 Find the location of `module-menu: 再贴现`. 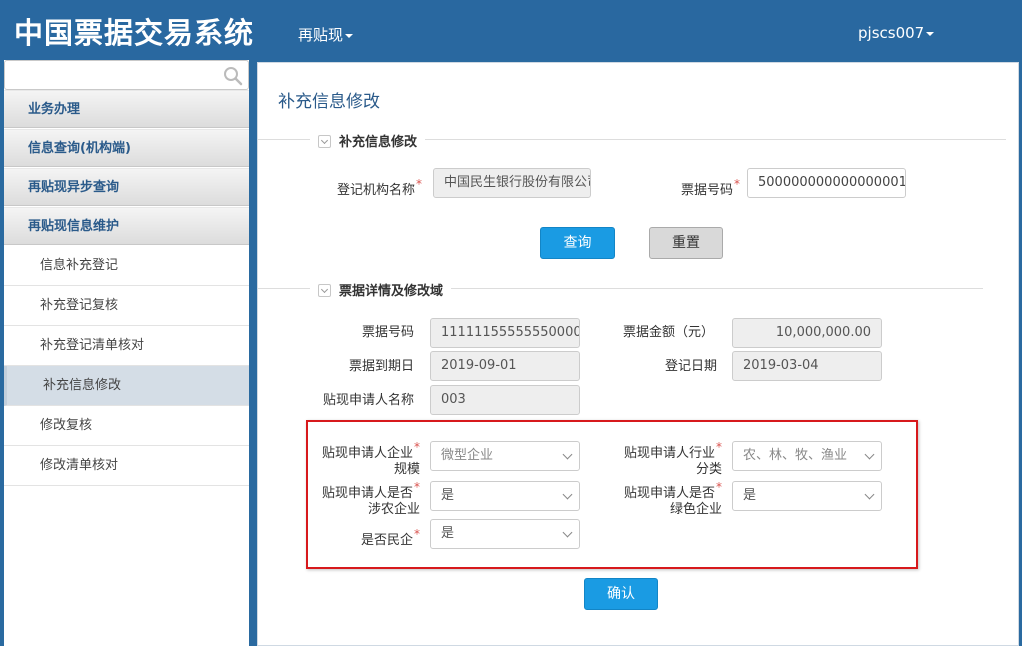

module-menu: 再贴现 is located at coordinates (326, 34).